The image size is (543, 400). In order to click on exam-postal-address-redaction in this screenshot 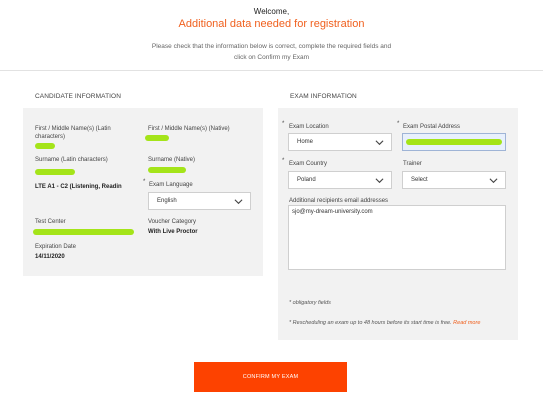, I will do `click(454, 142)`.